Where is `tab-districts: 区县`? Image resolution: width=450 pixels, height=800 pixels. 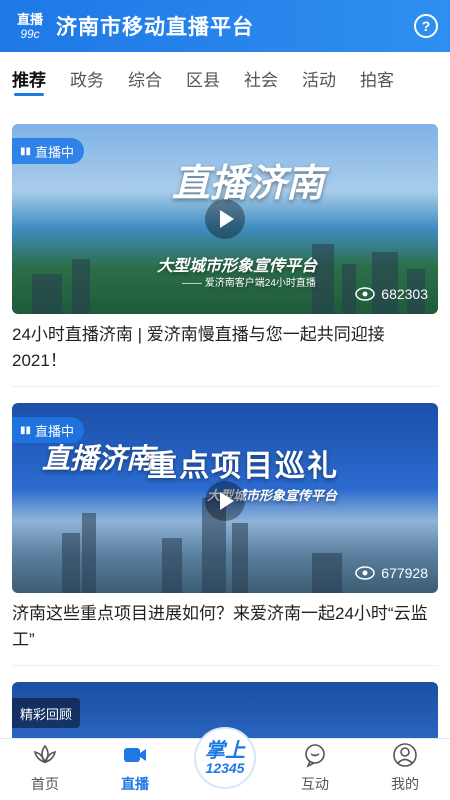
tab-districts: 区县 is located at coordinates (203, 78).